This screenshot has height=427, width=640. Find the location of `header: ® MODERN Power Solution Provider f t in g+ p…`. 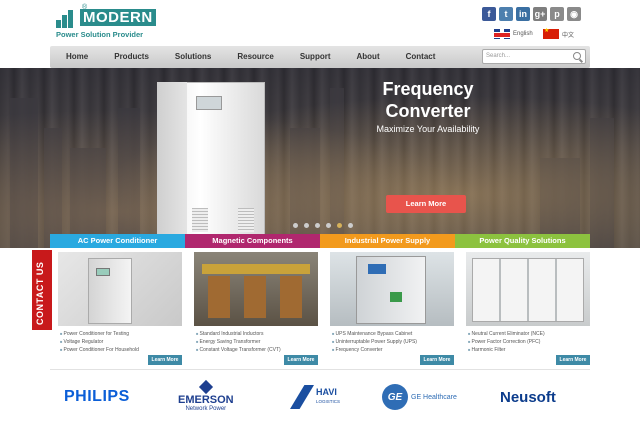

header: ® MODERN Power Solution Provider f t in g+ p… is located at coordinates (320, 22).